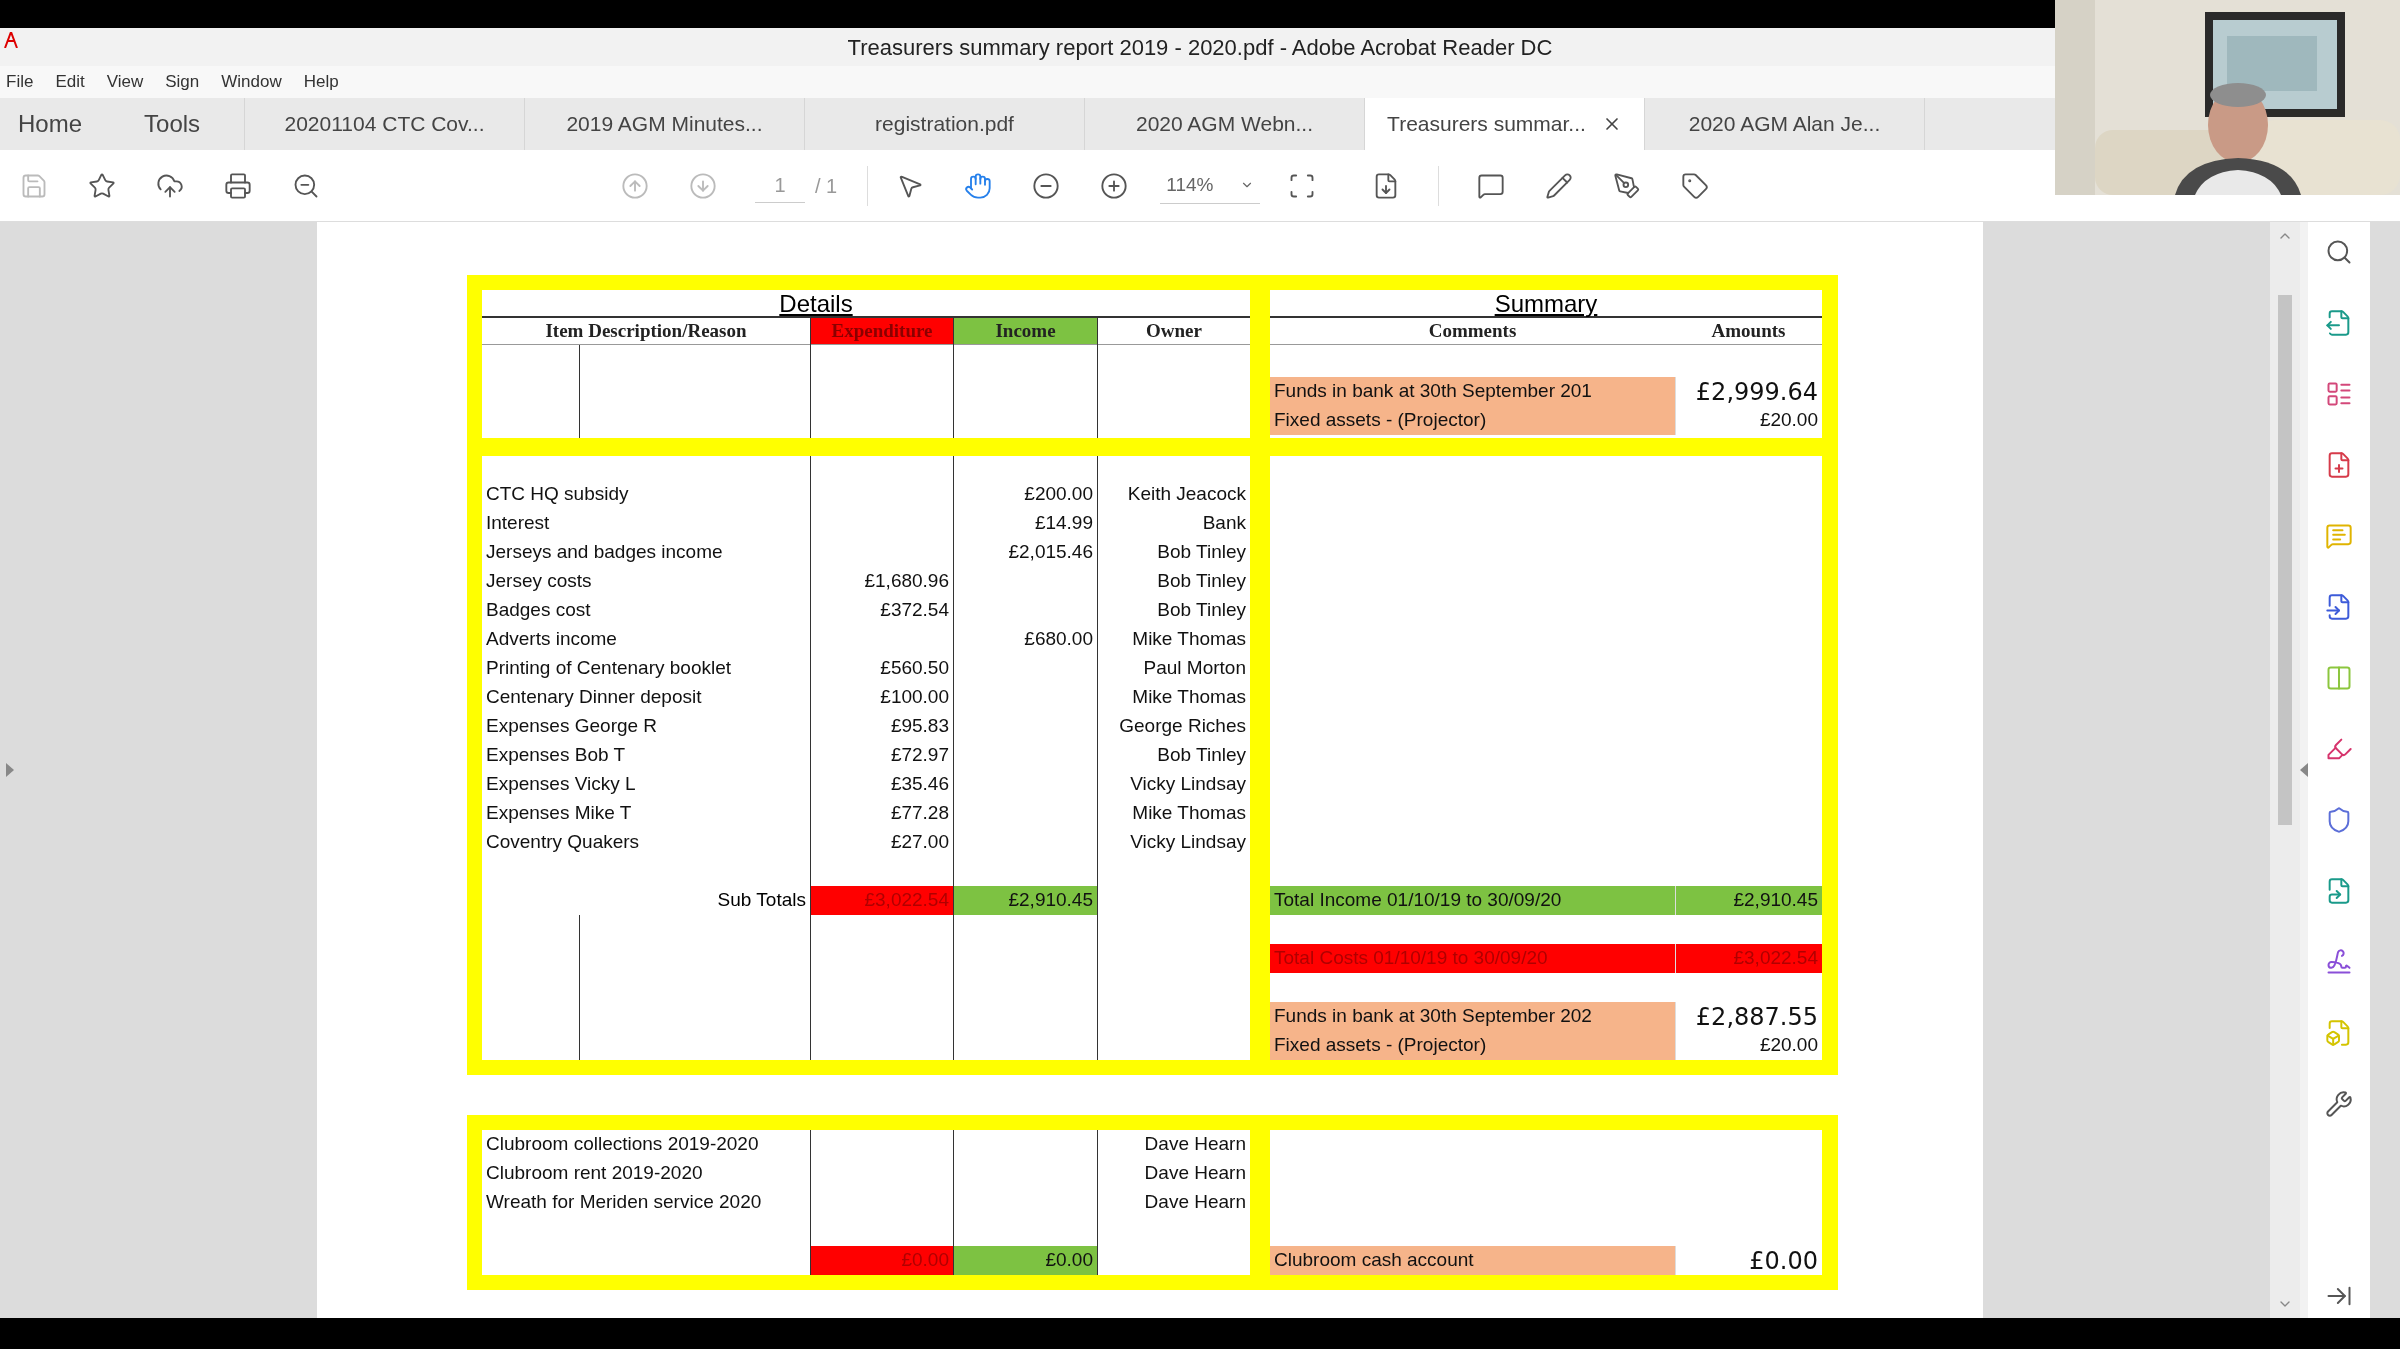 Image resolution: width=2400 pixels, height=1349 pixels. I want to click on menu-item: Help, so click(321, 82).